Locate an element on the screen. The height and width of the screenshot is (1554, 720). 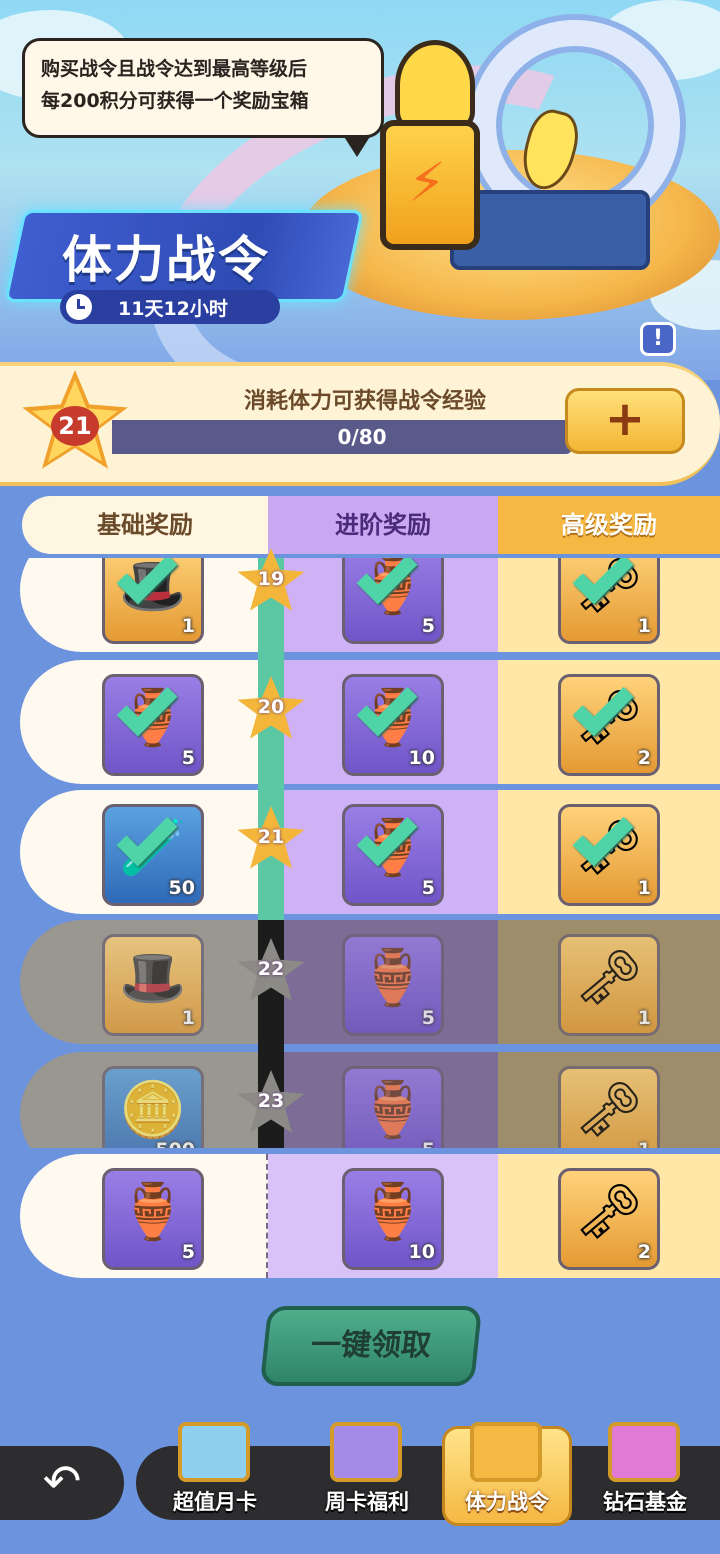
column-header-basic: 基础奖励 is located at coordinates (145, 525).